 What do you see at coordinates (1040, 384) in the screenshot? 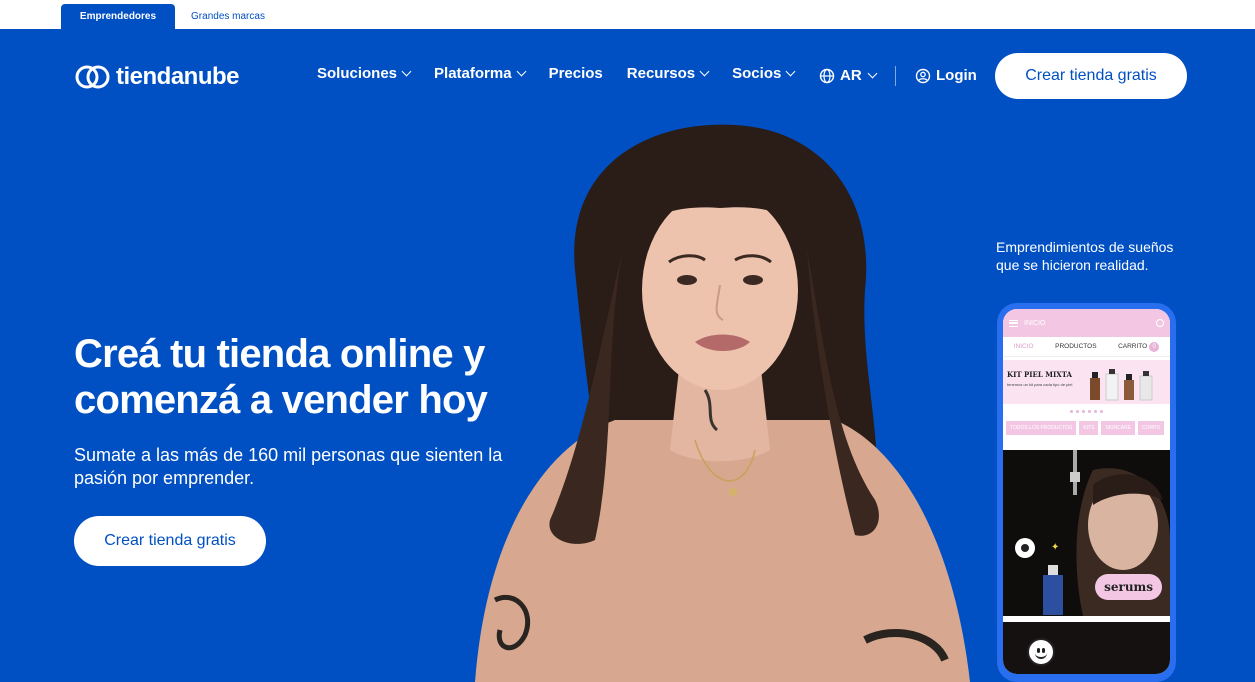
I see `phone-banner-subtitle: tenemos un kit para cada tipo de piel` at bounding box center [1040, 384].